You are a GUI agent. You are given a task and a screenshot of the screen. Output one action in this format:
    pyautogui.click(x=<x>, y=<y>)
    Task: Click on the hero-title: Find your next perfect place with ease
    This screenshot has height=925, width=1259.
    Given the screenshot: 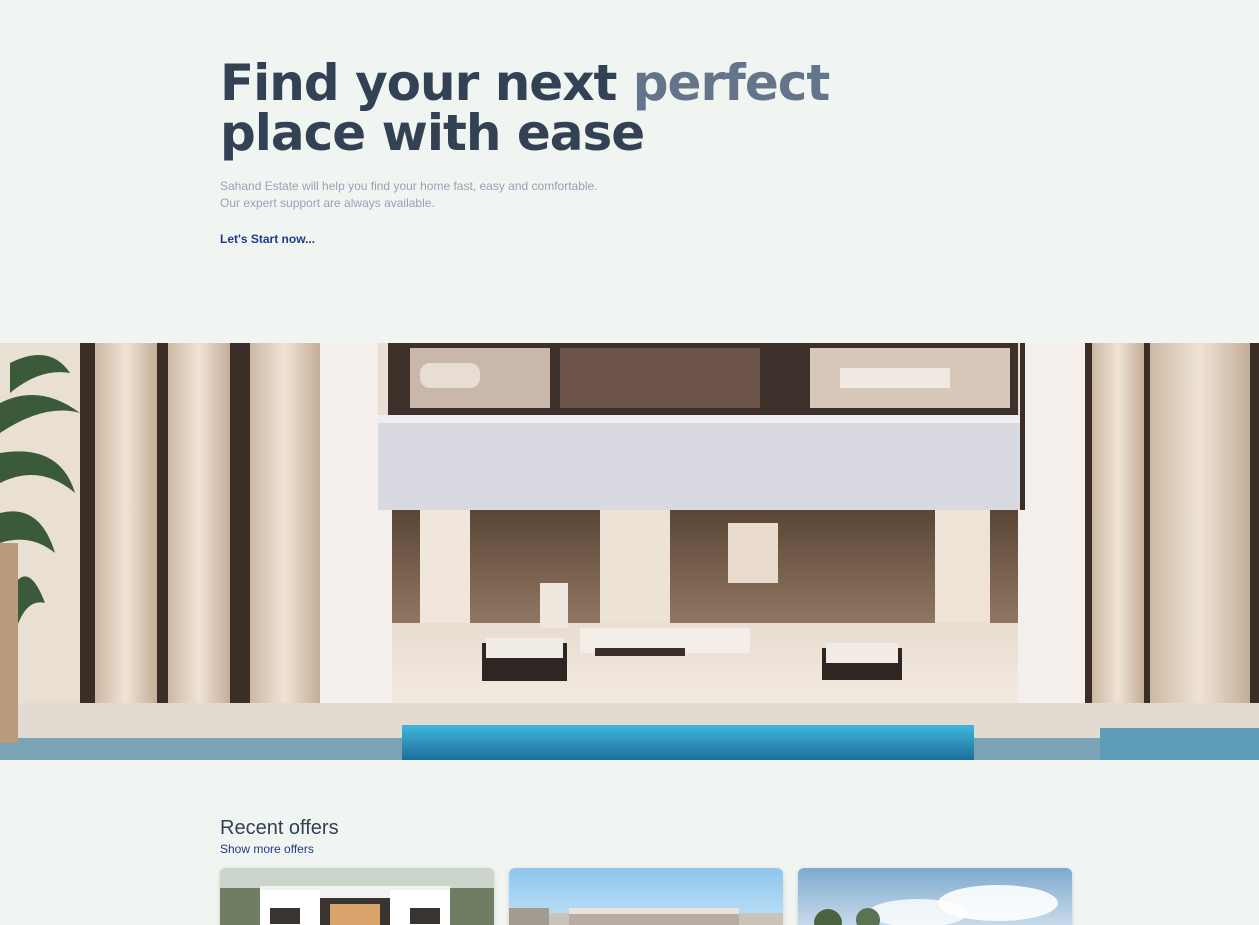 What is the action you would take?
    pyautogui.click(x=600, y=108)
    